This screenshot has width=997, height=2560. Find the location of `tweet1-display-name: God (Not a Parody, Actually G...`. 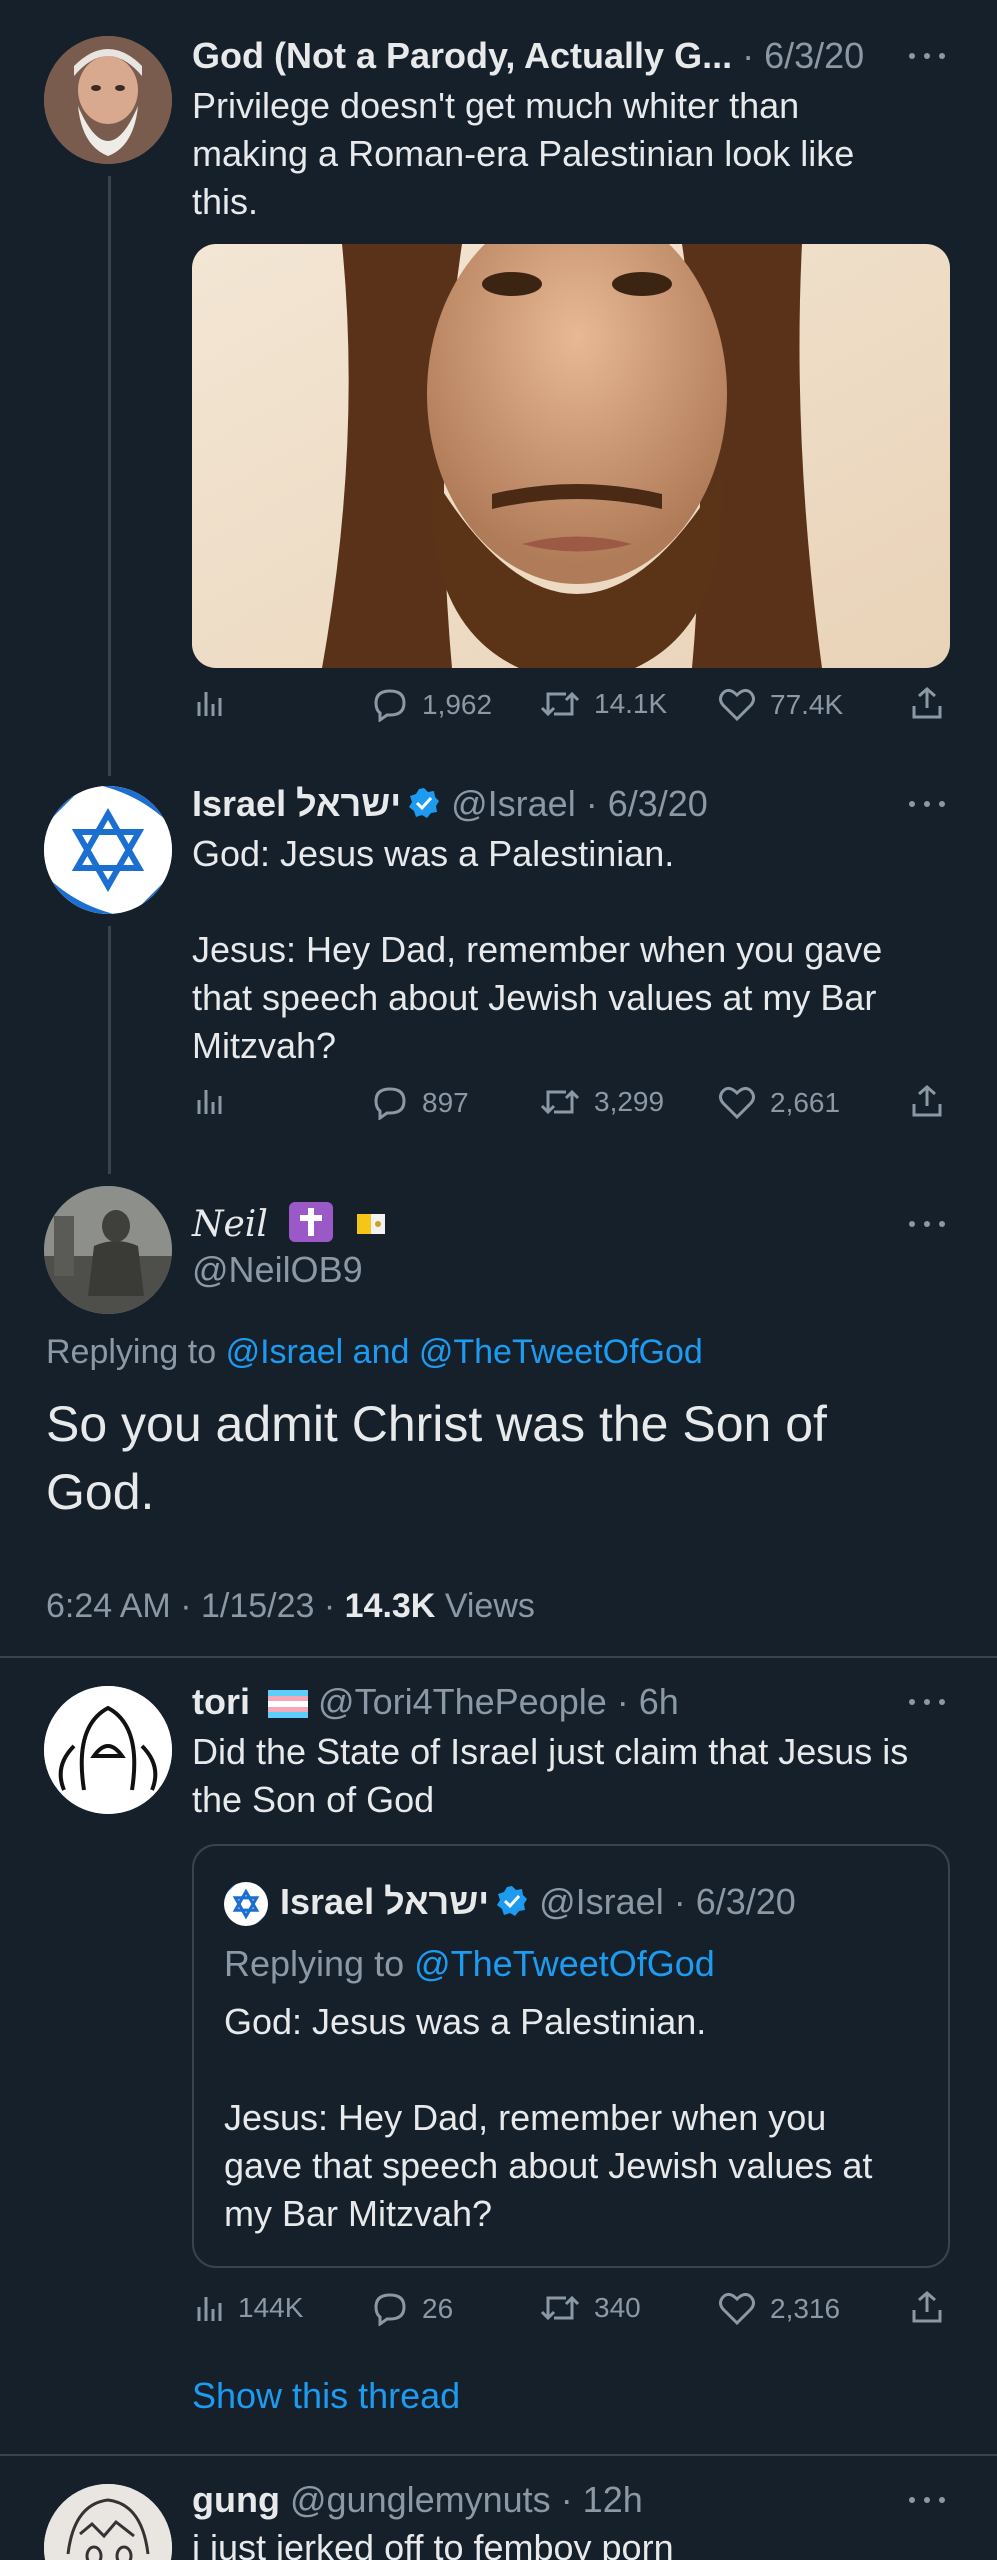

tweet1-display-name: God (Not a Parody, Actually G... is located at coordinates (462, 55).